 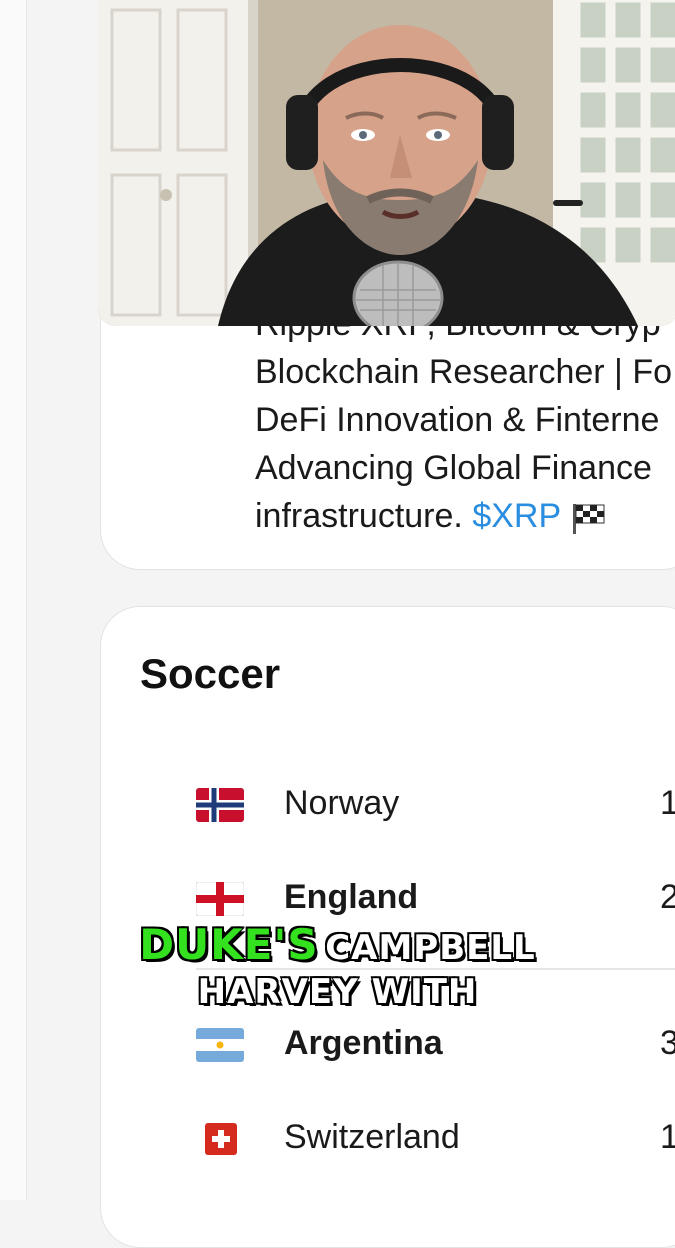 I want to click on team-name: Norway, so click(x=342, y=803).